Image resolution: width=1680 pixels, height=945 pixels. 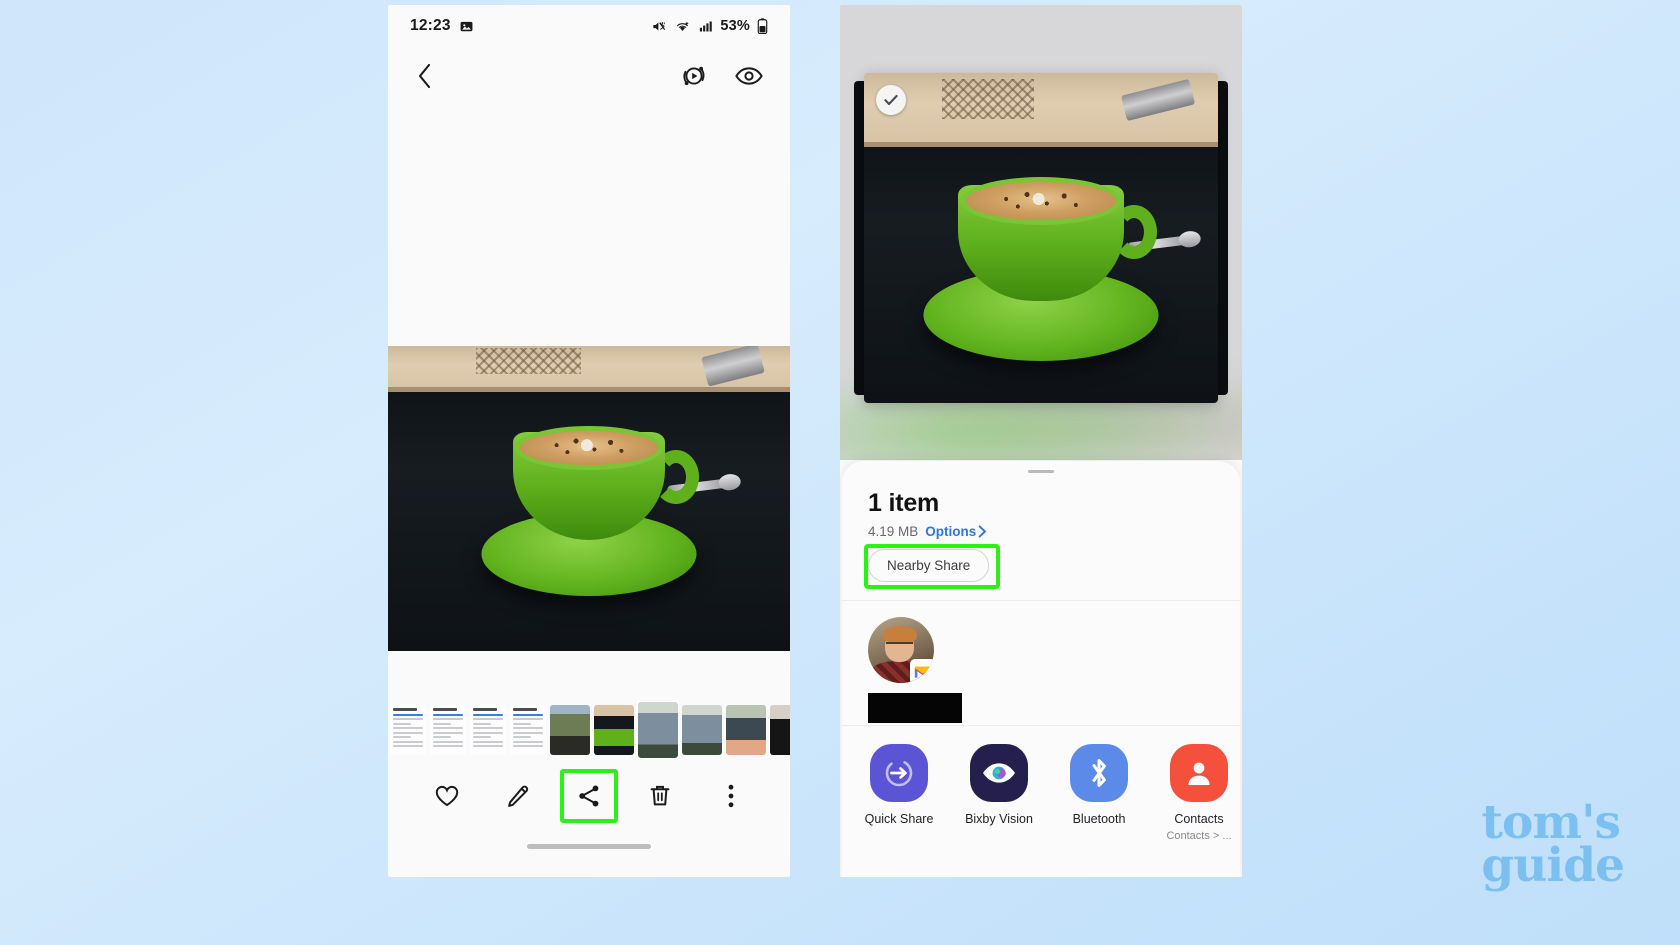 I want to click on share-preview-area, so click(x=1041, y=232).